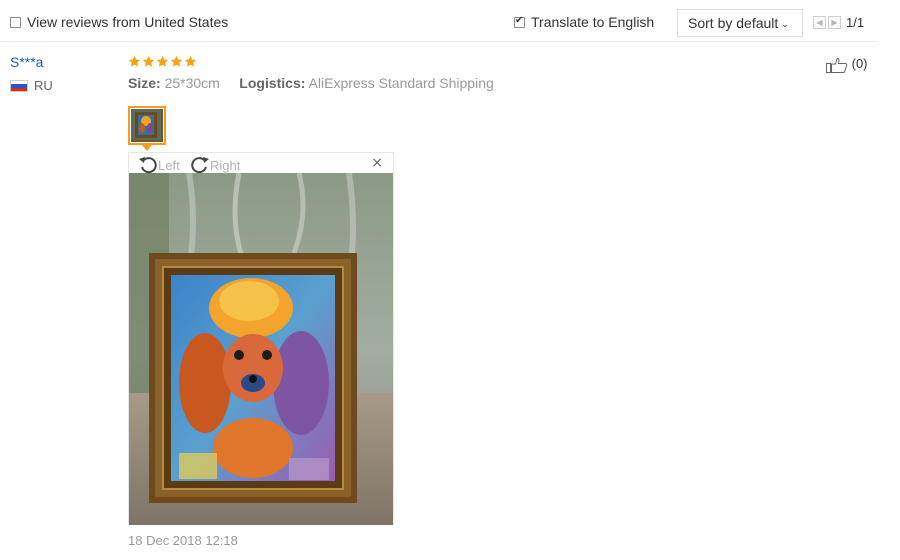  I want to click on logistics-value: AliExpress Standard Shipping, so click(401, 83).